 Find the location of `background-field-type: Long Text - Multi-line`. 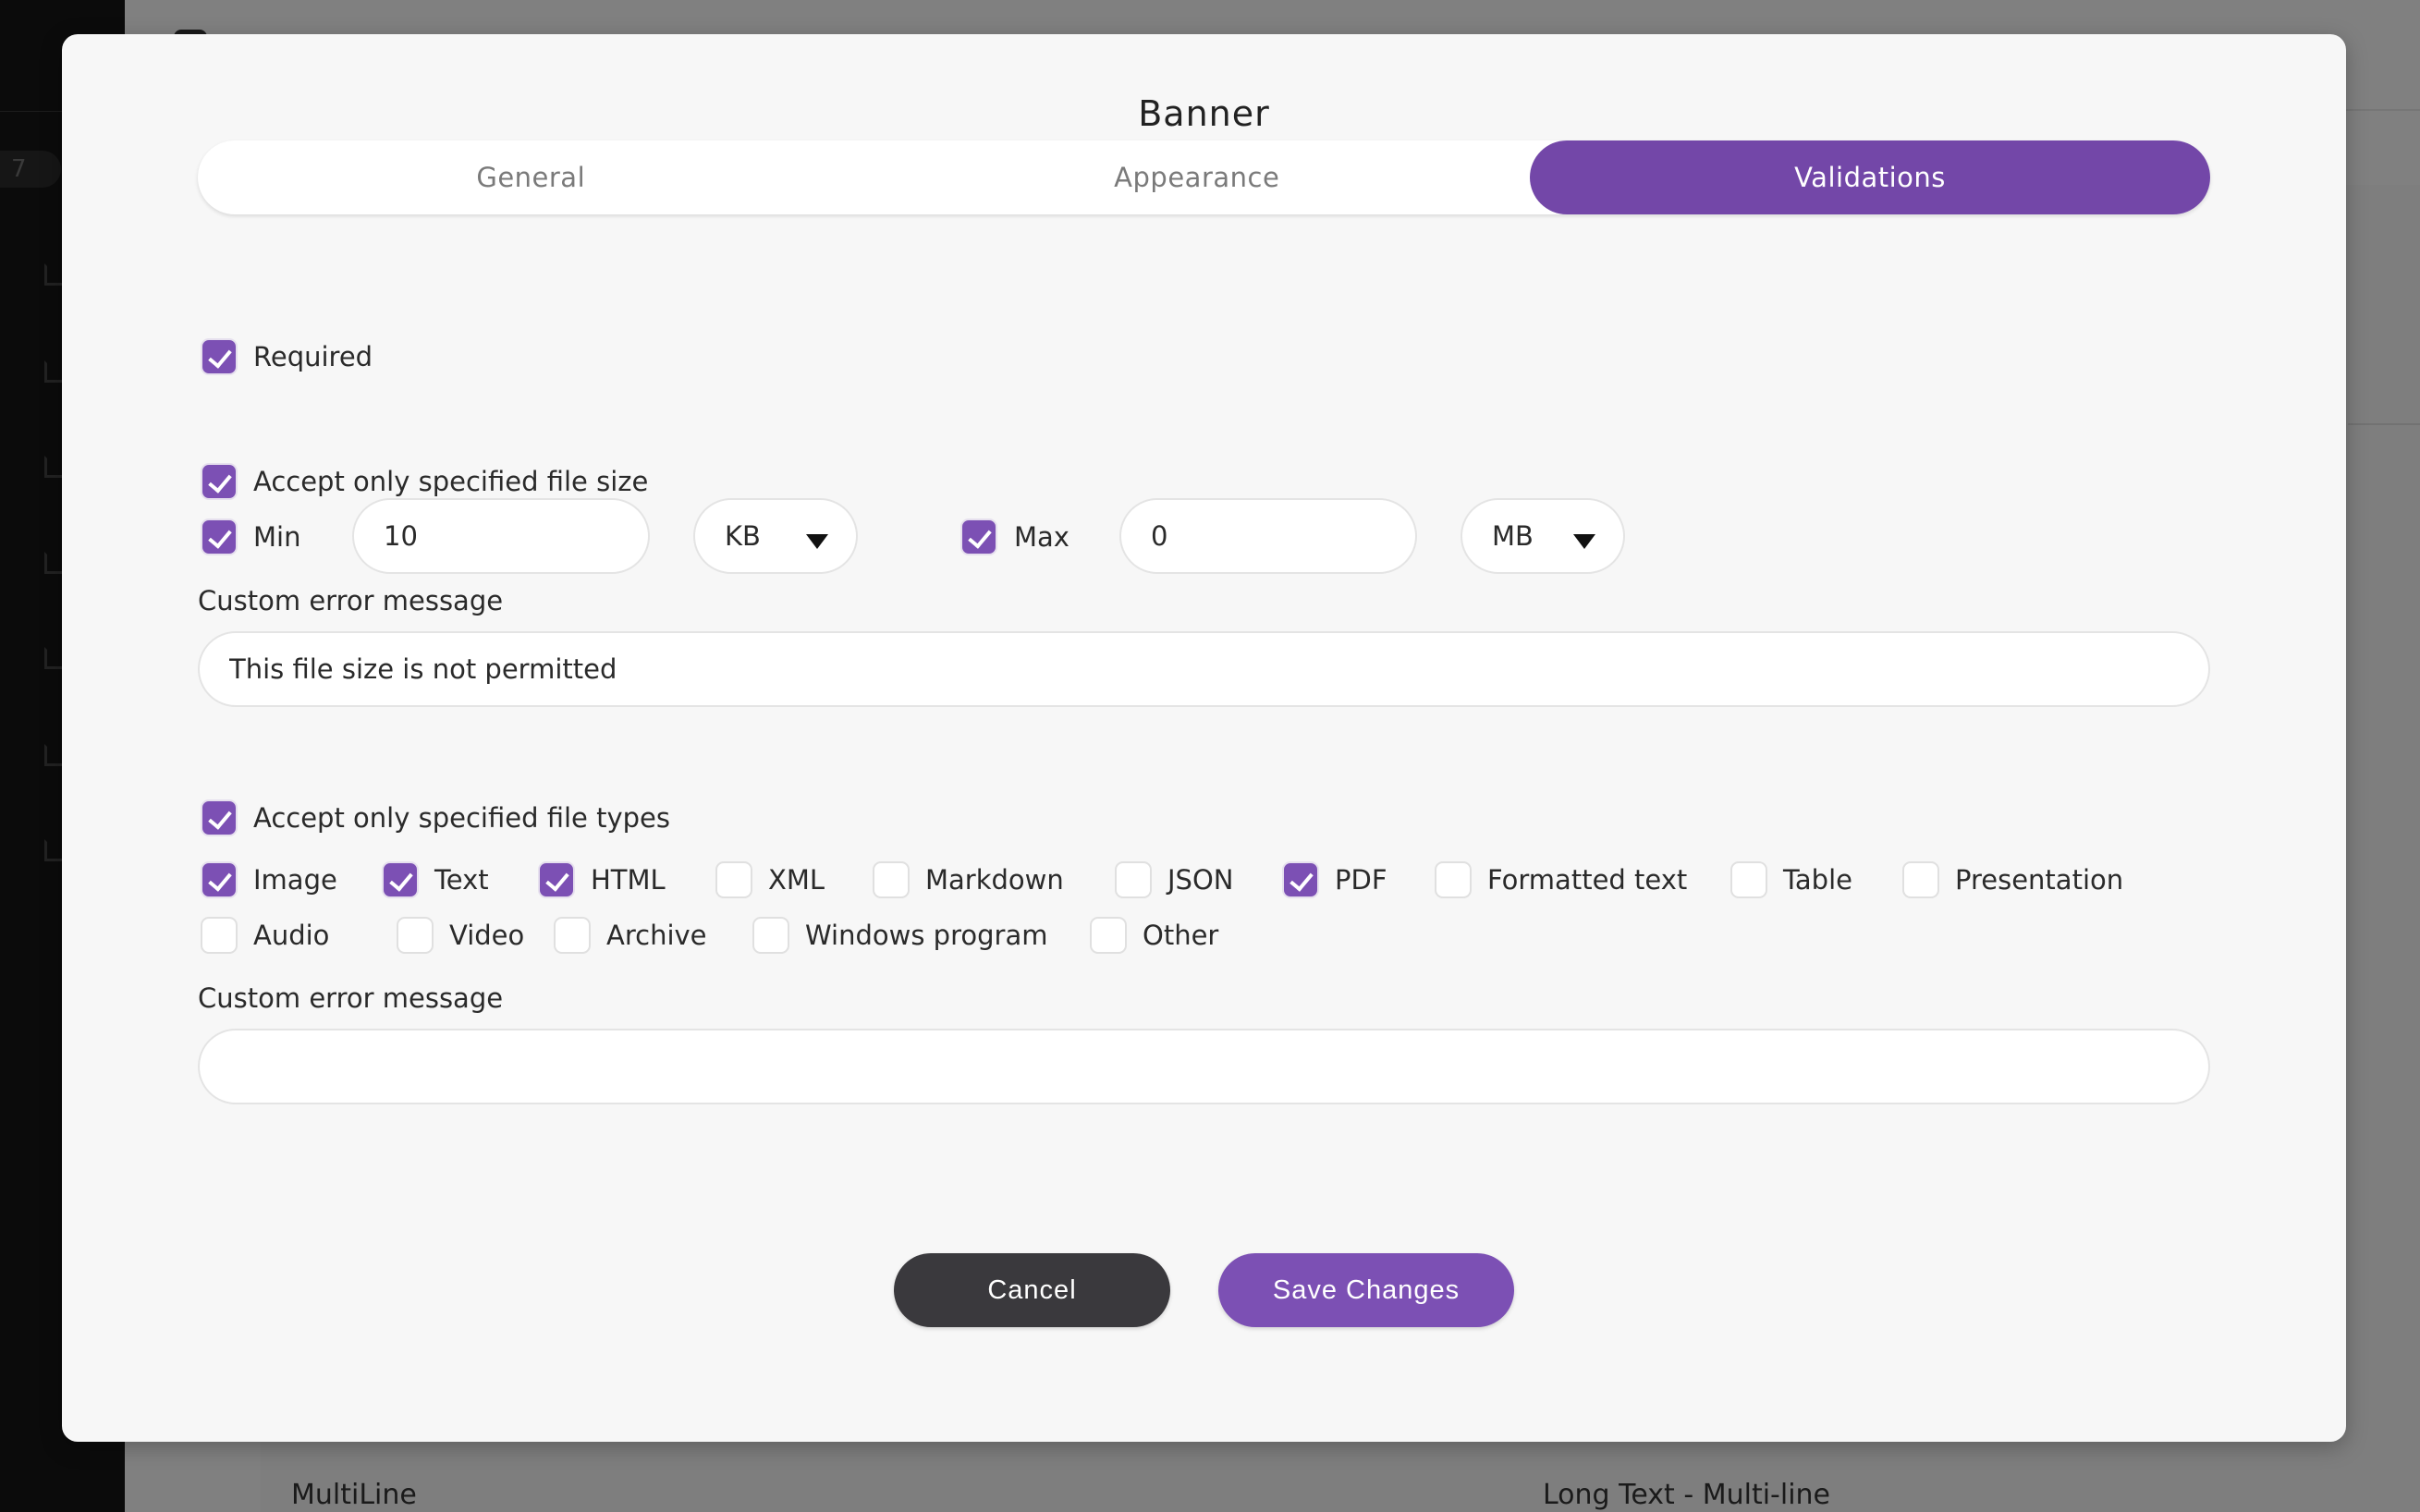

background-field-type: Long Text - Multi-line is located at coordinates (1687, 1495).